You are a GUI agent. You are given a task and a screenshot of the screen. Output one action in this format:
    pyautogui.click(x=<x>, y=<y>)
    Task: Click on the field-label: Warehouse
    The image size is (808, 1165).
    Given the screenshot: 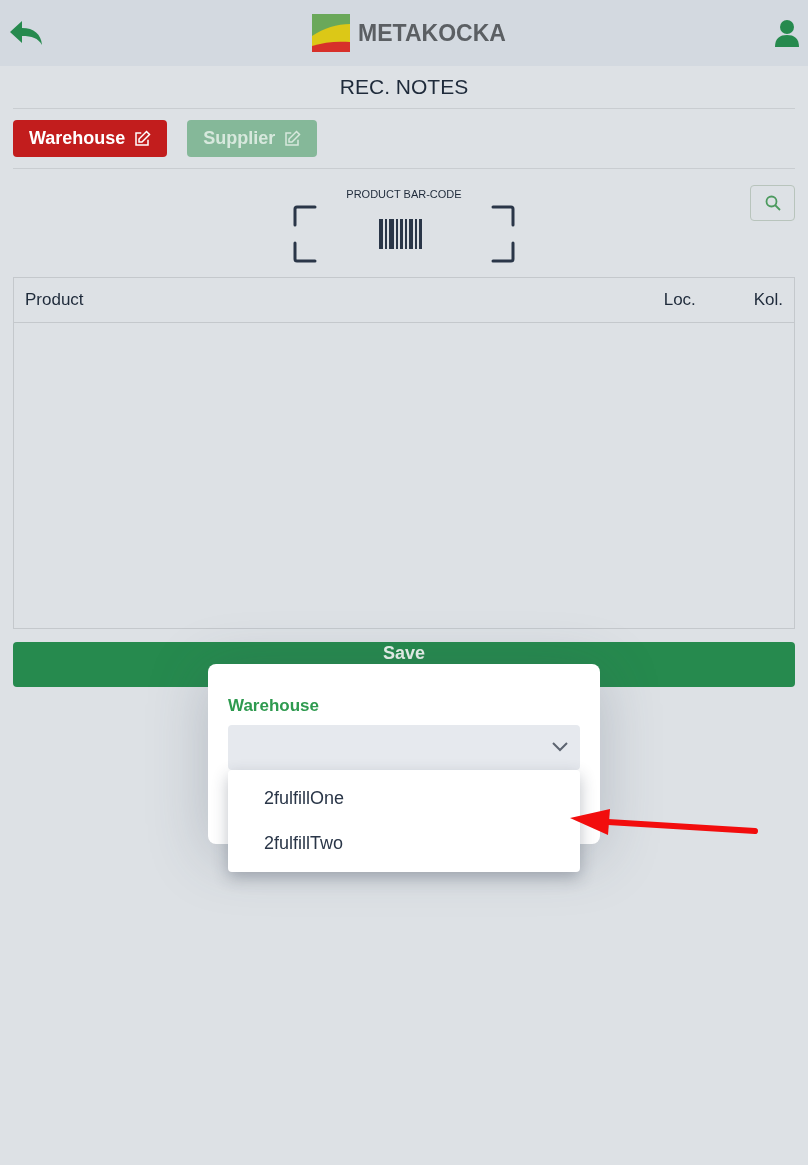 What is the action you would take?
    pyautogui.click(x=274, y=706)
    